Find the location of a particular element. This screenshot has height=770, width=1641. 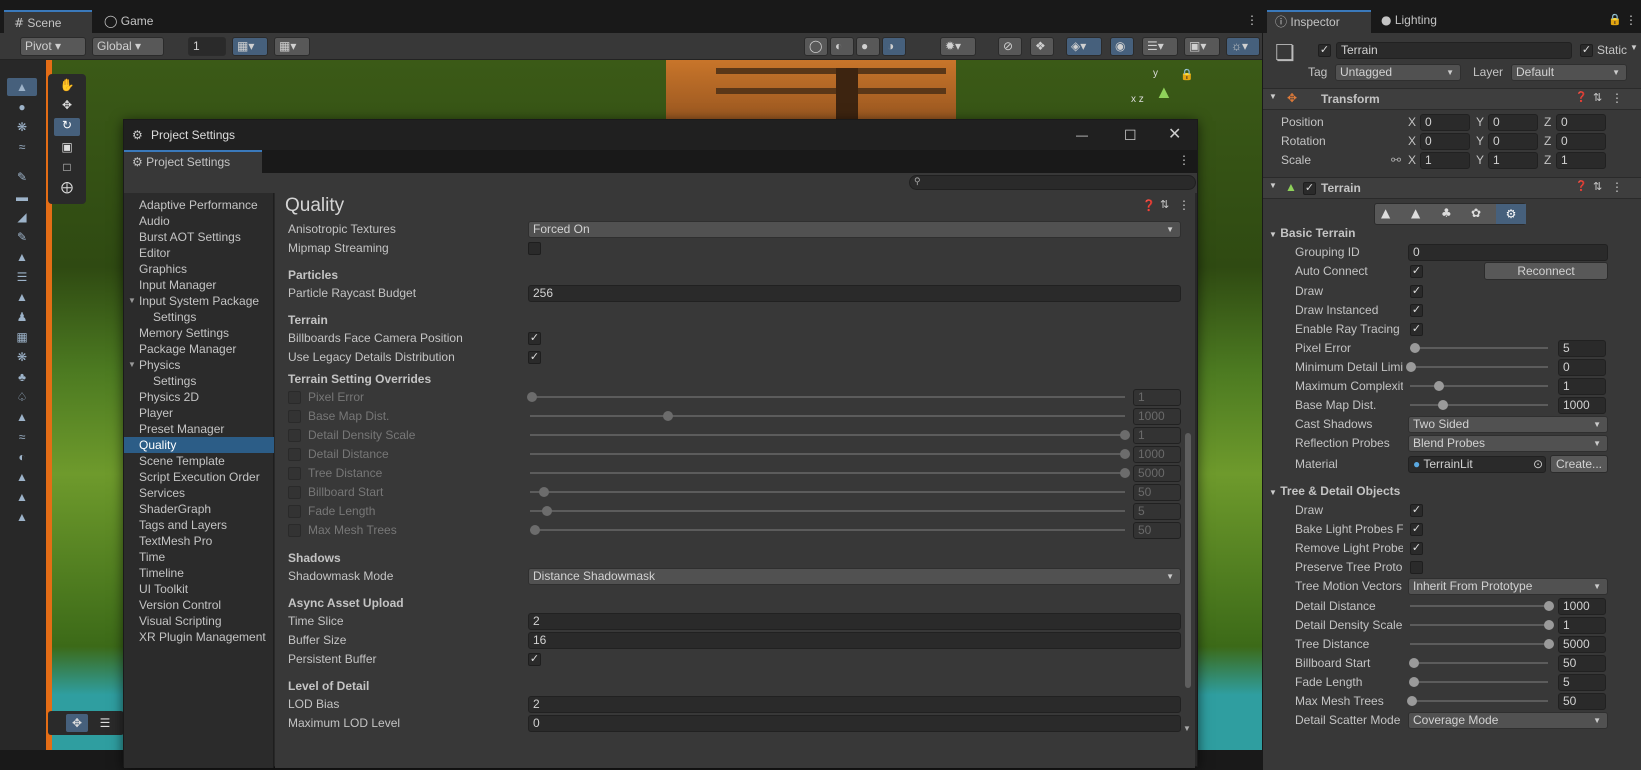

nav-item: Player is located at coordinates (199, 413).